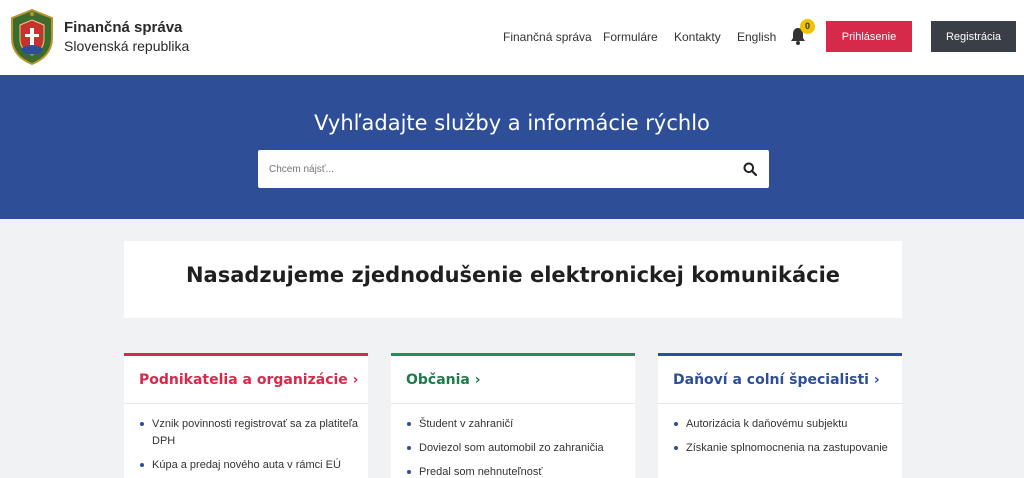  I want to click on site-logo: Finančná správa Slovenská republika, so click(103, 37).